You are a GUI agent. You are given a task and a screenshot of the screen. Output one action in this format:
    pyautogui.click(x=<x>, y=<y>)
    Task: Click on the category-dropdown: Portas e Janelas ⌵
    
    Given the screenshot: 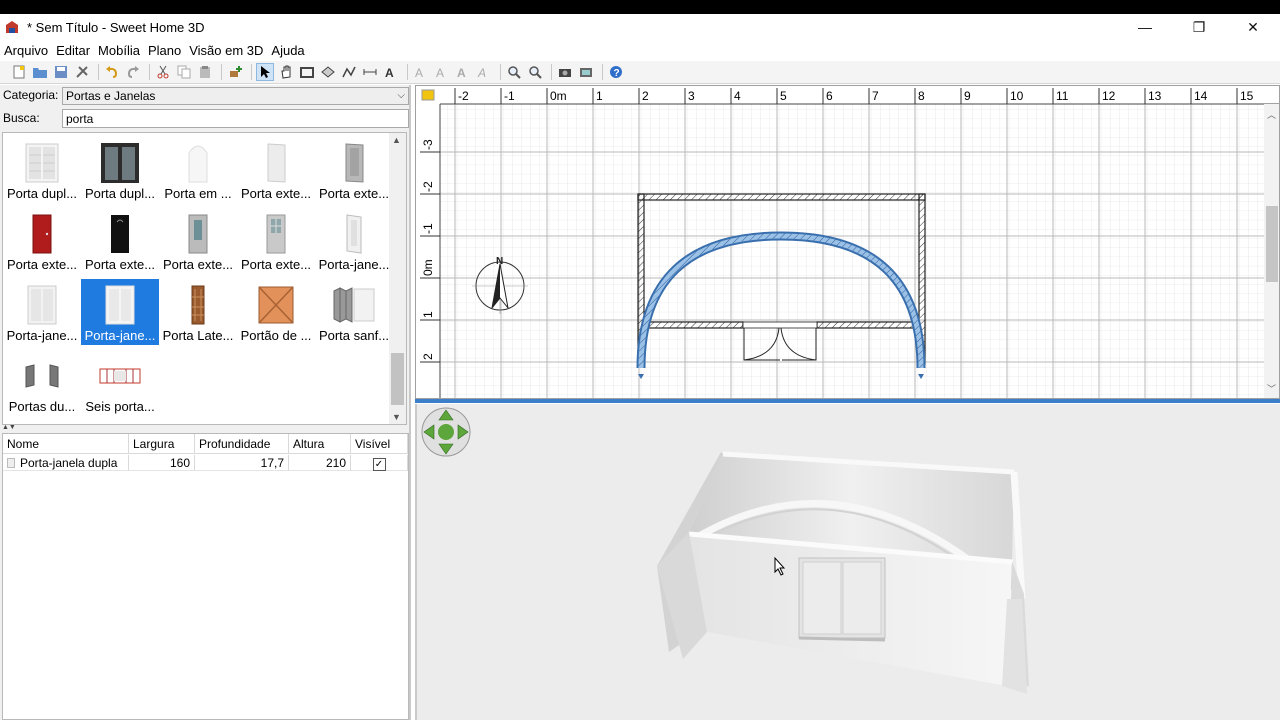 What is the action you would take?
    pyautogui.click(x=235, y=96)
    